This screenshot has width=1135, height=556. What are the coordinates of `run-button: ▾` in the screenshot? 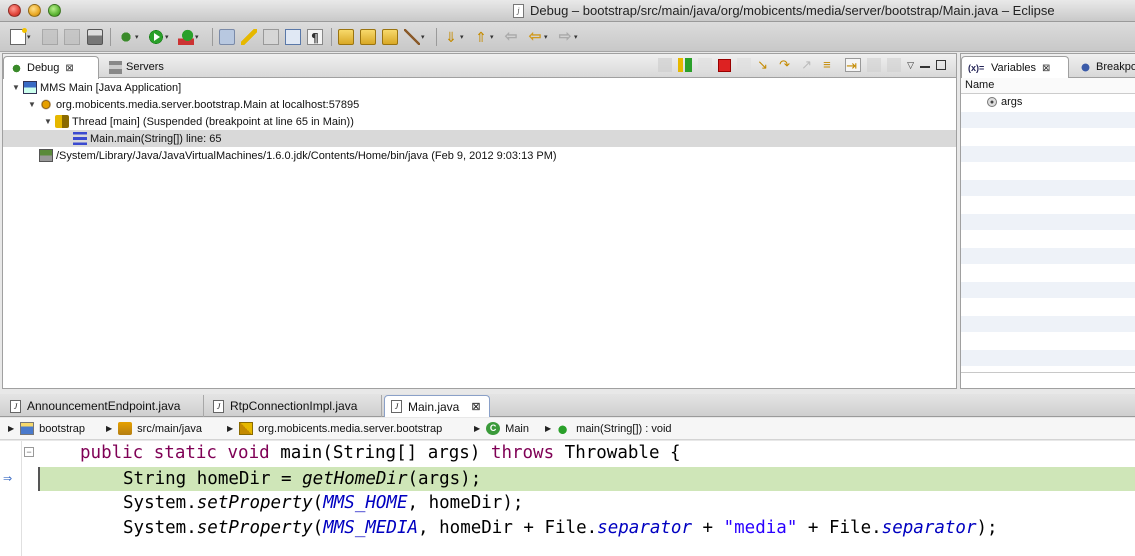 It's located at (158, 37).